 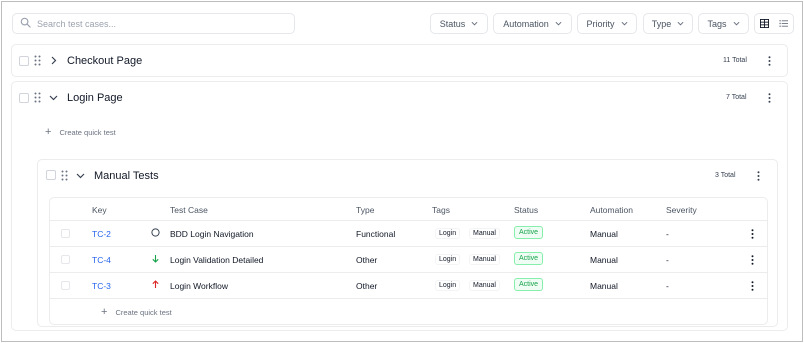 I want to click on arrow-up-icon, so click(x=155, y=284).